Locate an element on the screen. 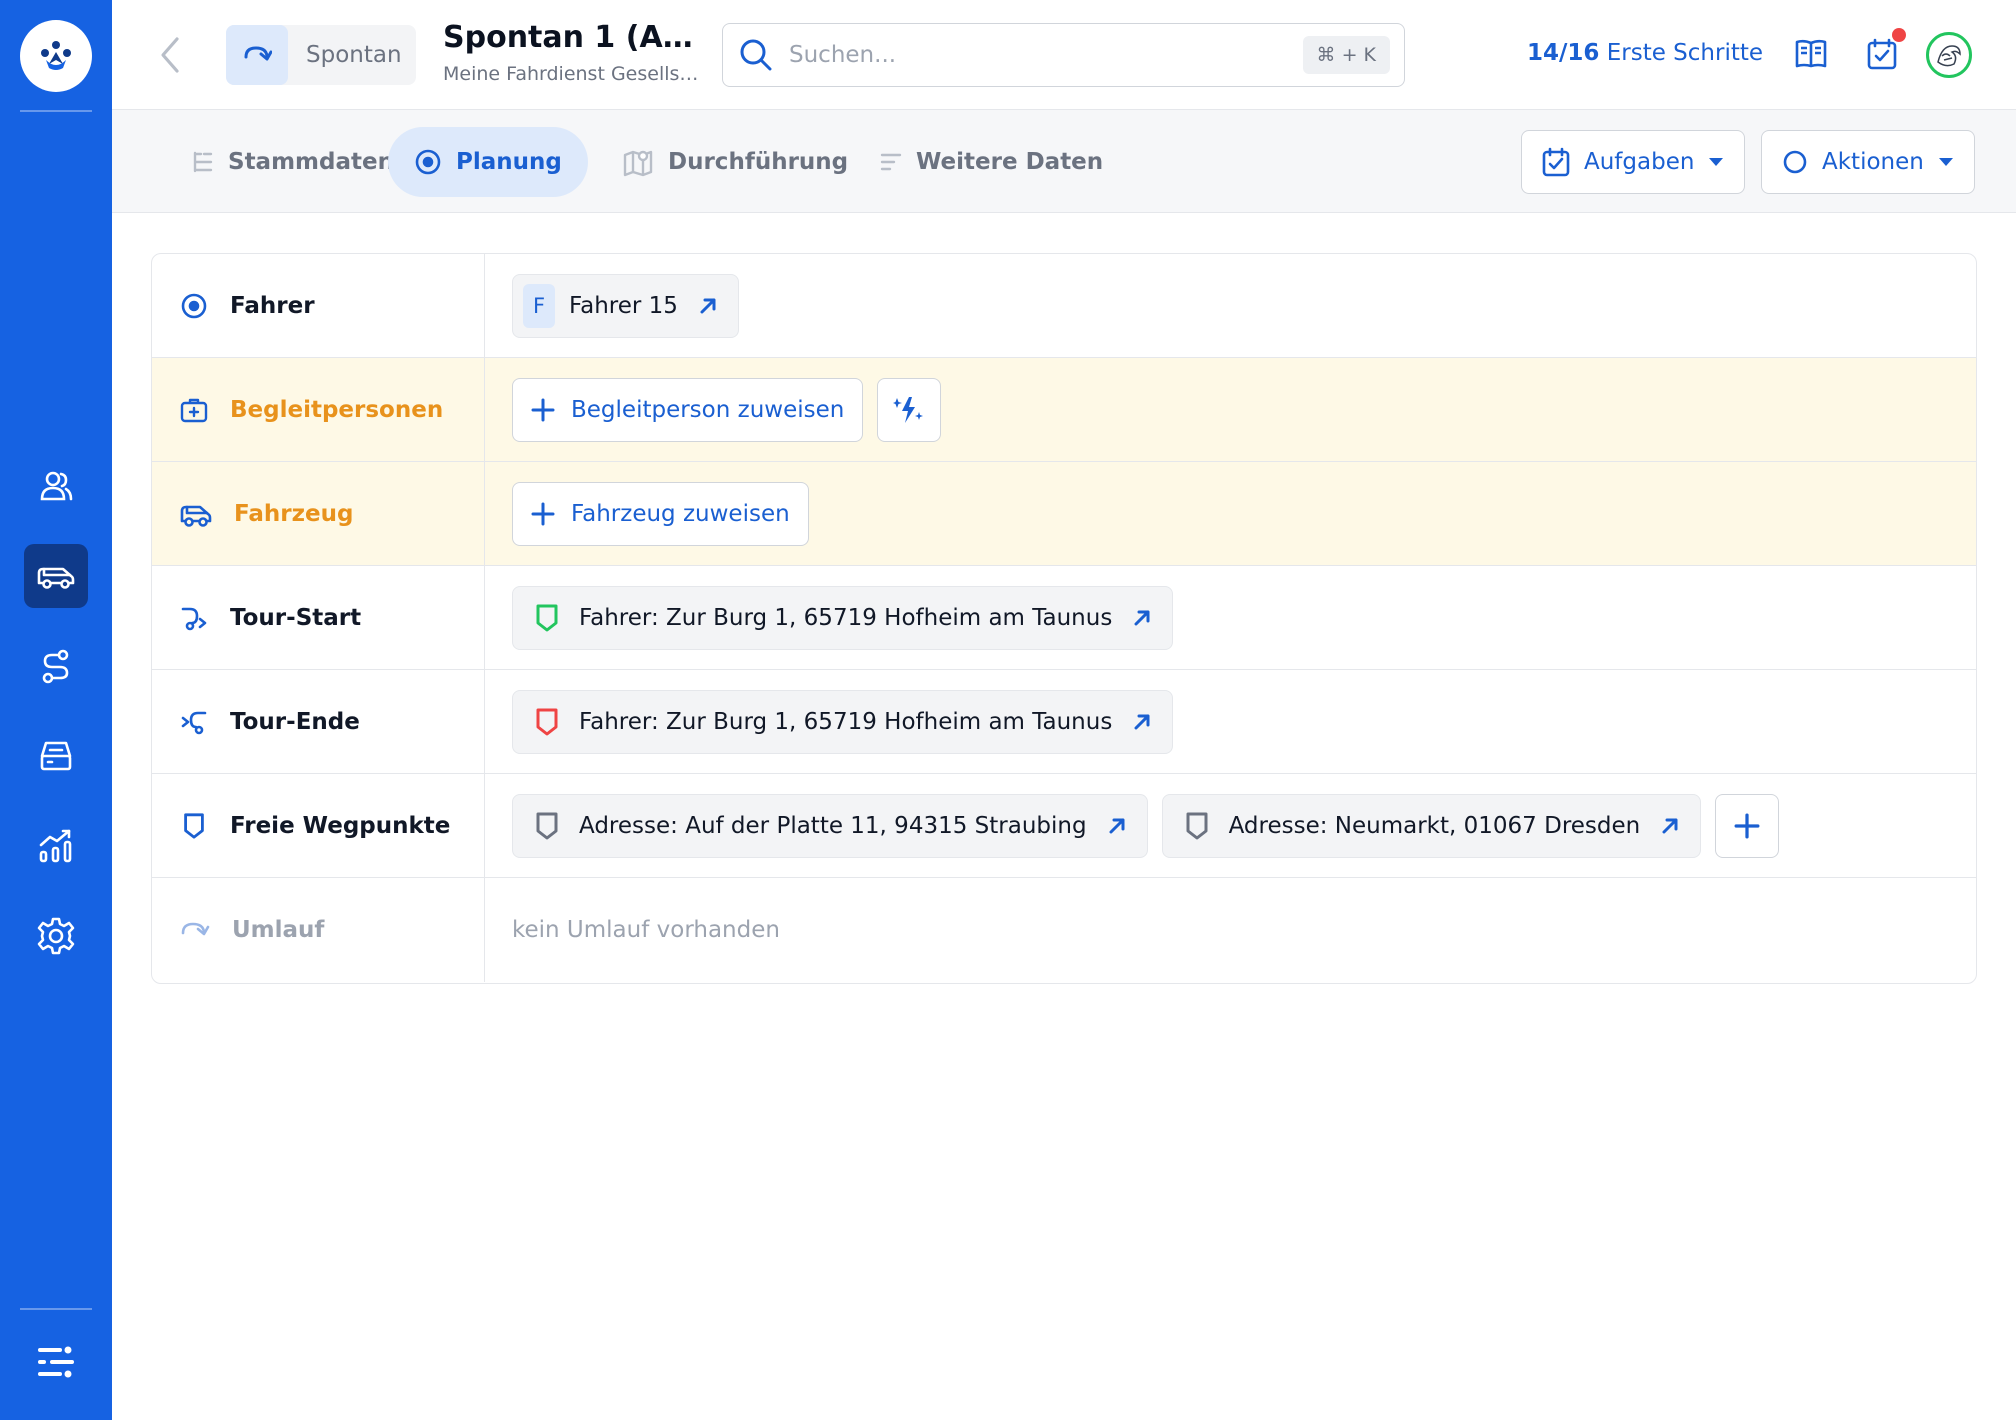 The height and width of the screenshot is (1420, 2016). sidebar-item-inbox is located at coordinates (56, 756).